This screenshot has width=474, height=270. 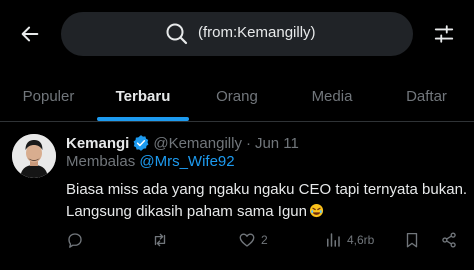 I want to click on tweet-header: Kemangi @Kemangilly · Jun 11, so click(x=182, y=143).